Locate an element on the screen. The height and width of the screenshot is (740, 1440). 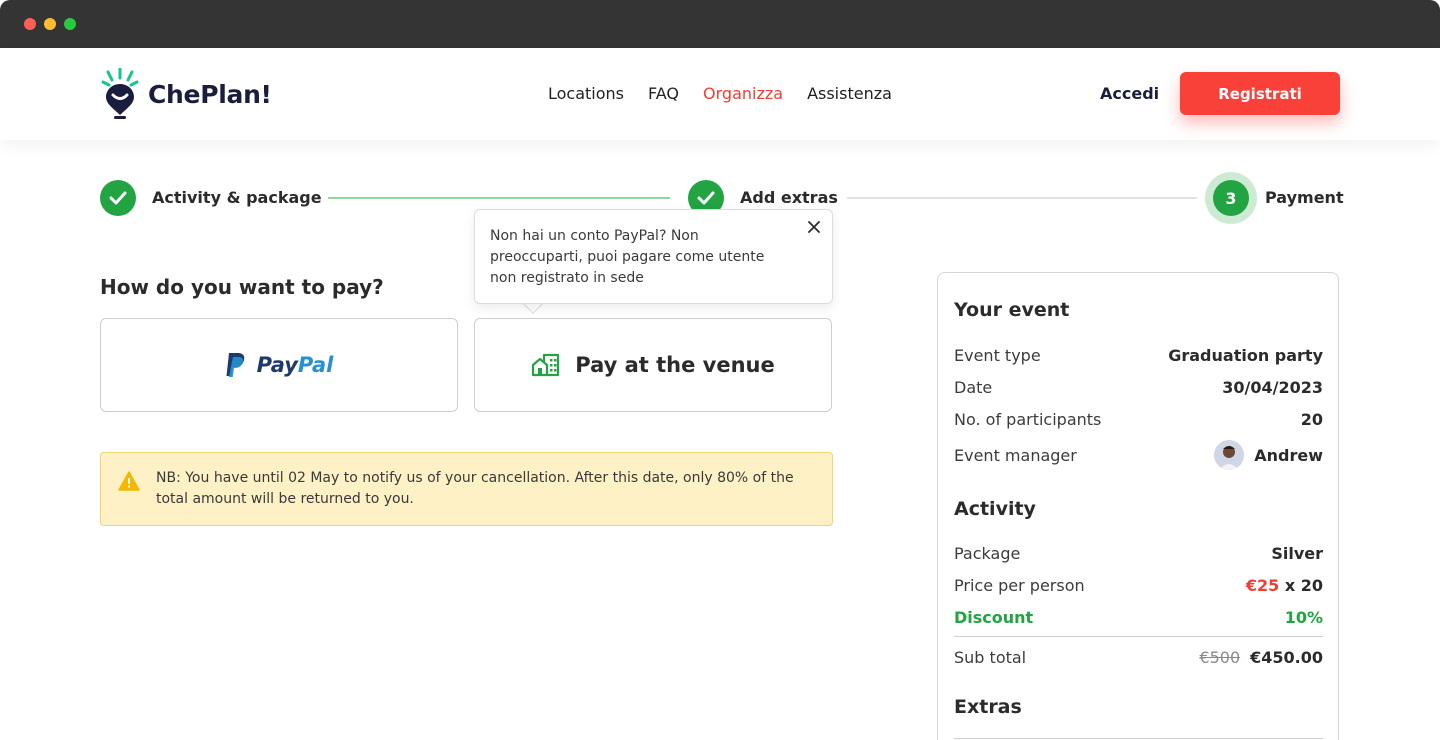
warning-icon is located at coordinates (129, 481).